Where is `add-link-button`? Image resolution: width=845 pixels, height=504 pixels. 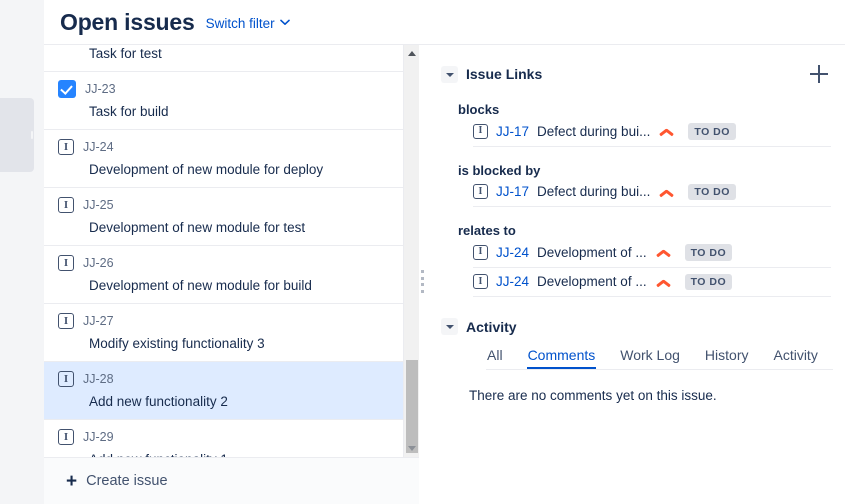 add-link-button is located at coordinates (819, 74).